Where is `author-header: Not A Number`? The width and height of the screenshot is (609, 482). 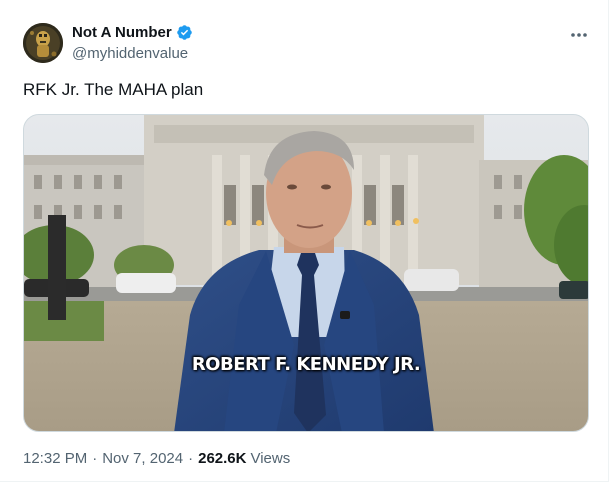 author-header: Not A Number is located at coordinates (132, 32).